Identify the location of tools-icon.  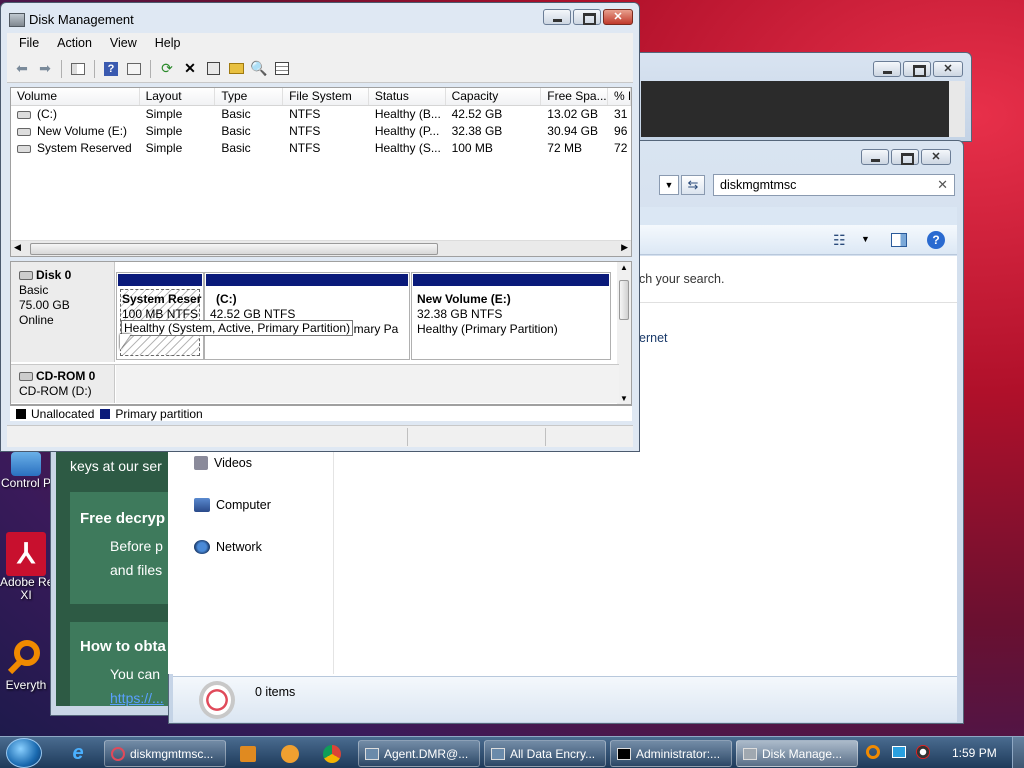
(290, 753).